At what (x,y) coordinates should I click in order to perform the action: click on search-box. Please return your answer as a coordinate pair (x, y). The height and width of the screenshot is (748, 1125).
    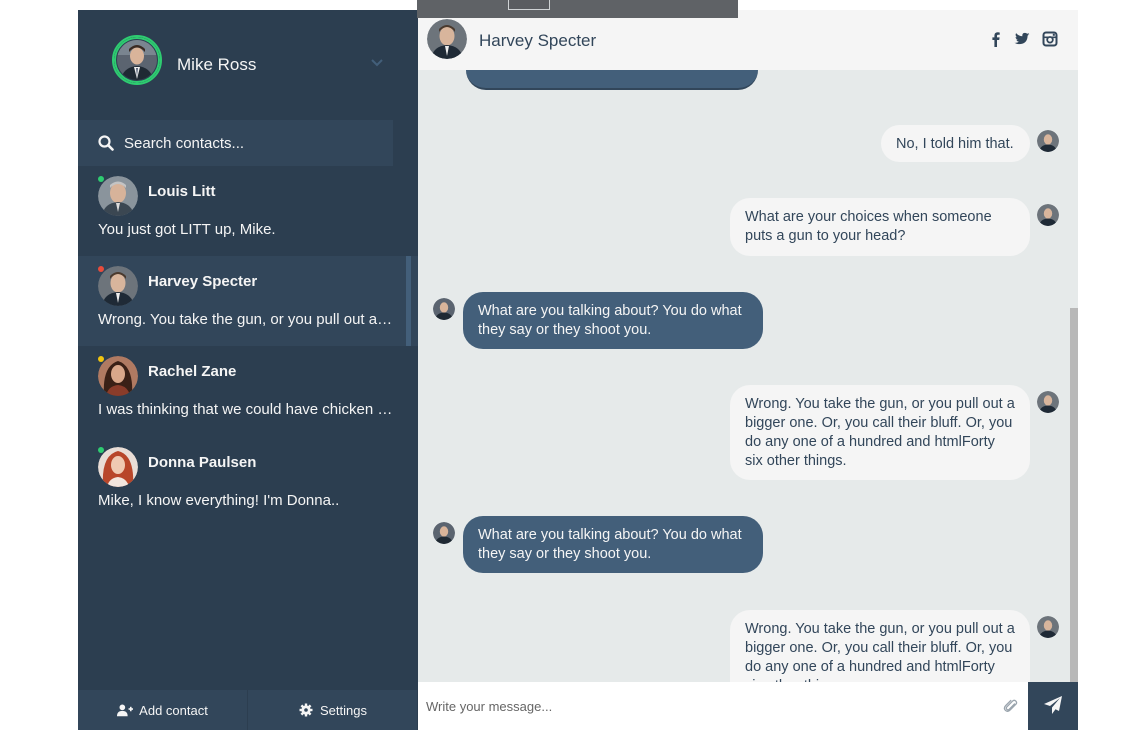
    Looking at the image, I should click on (235, 143).